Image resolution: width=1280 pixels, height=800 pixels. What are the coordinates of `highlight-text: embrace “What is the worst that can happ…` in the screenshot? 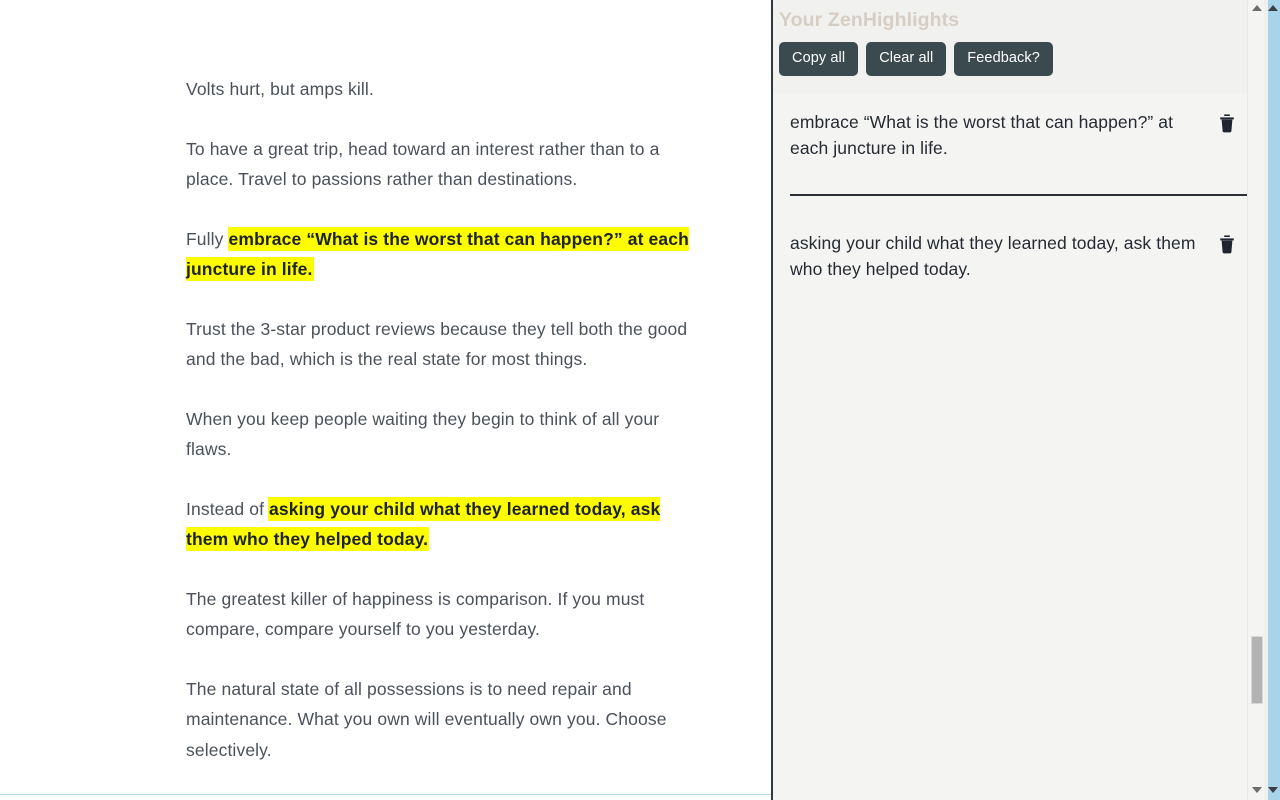 It's located at (982, 135).